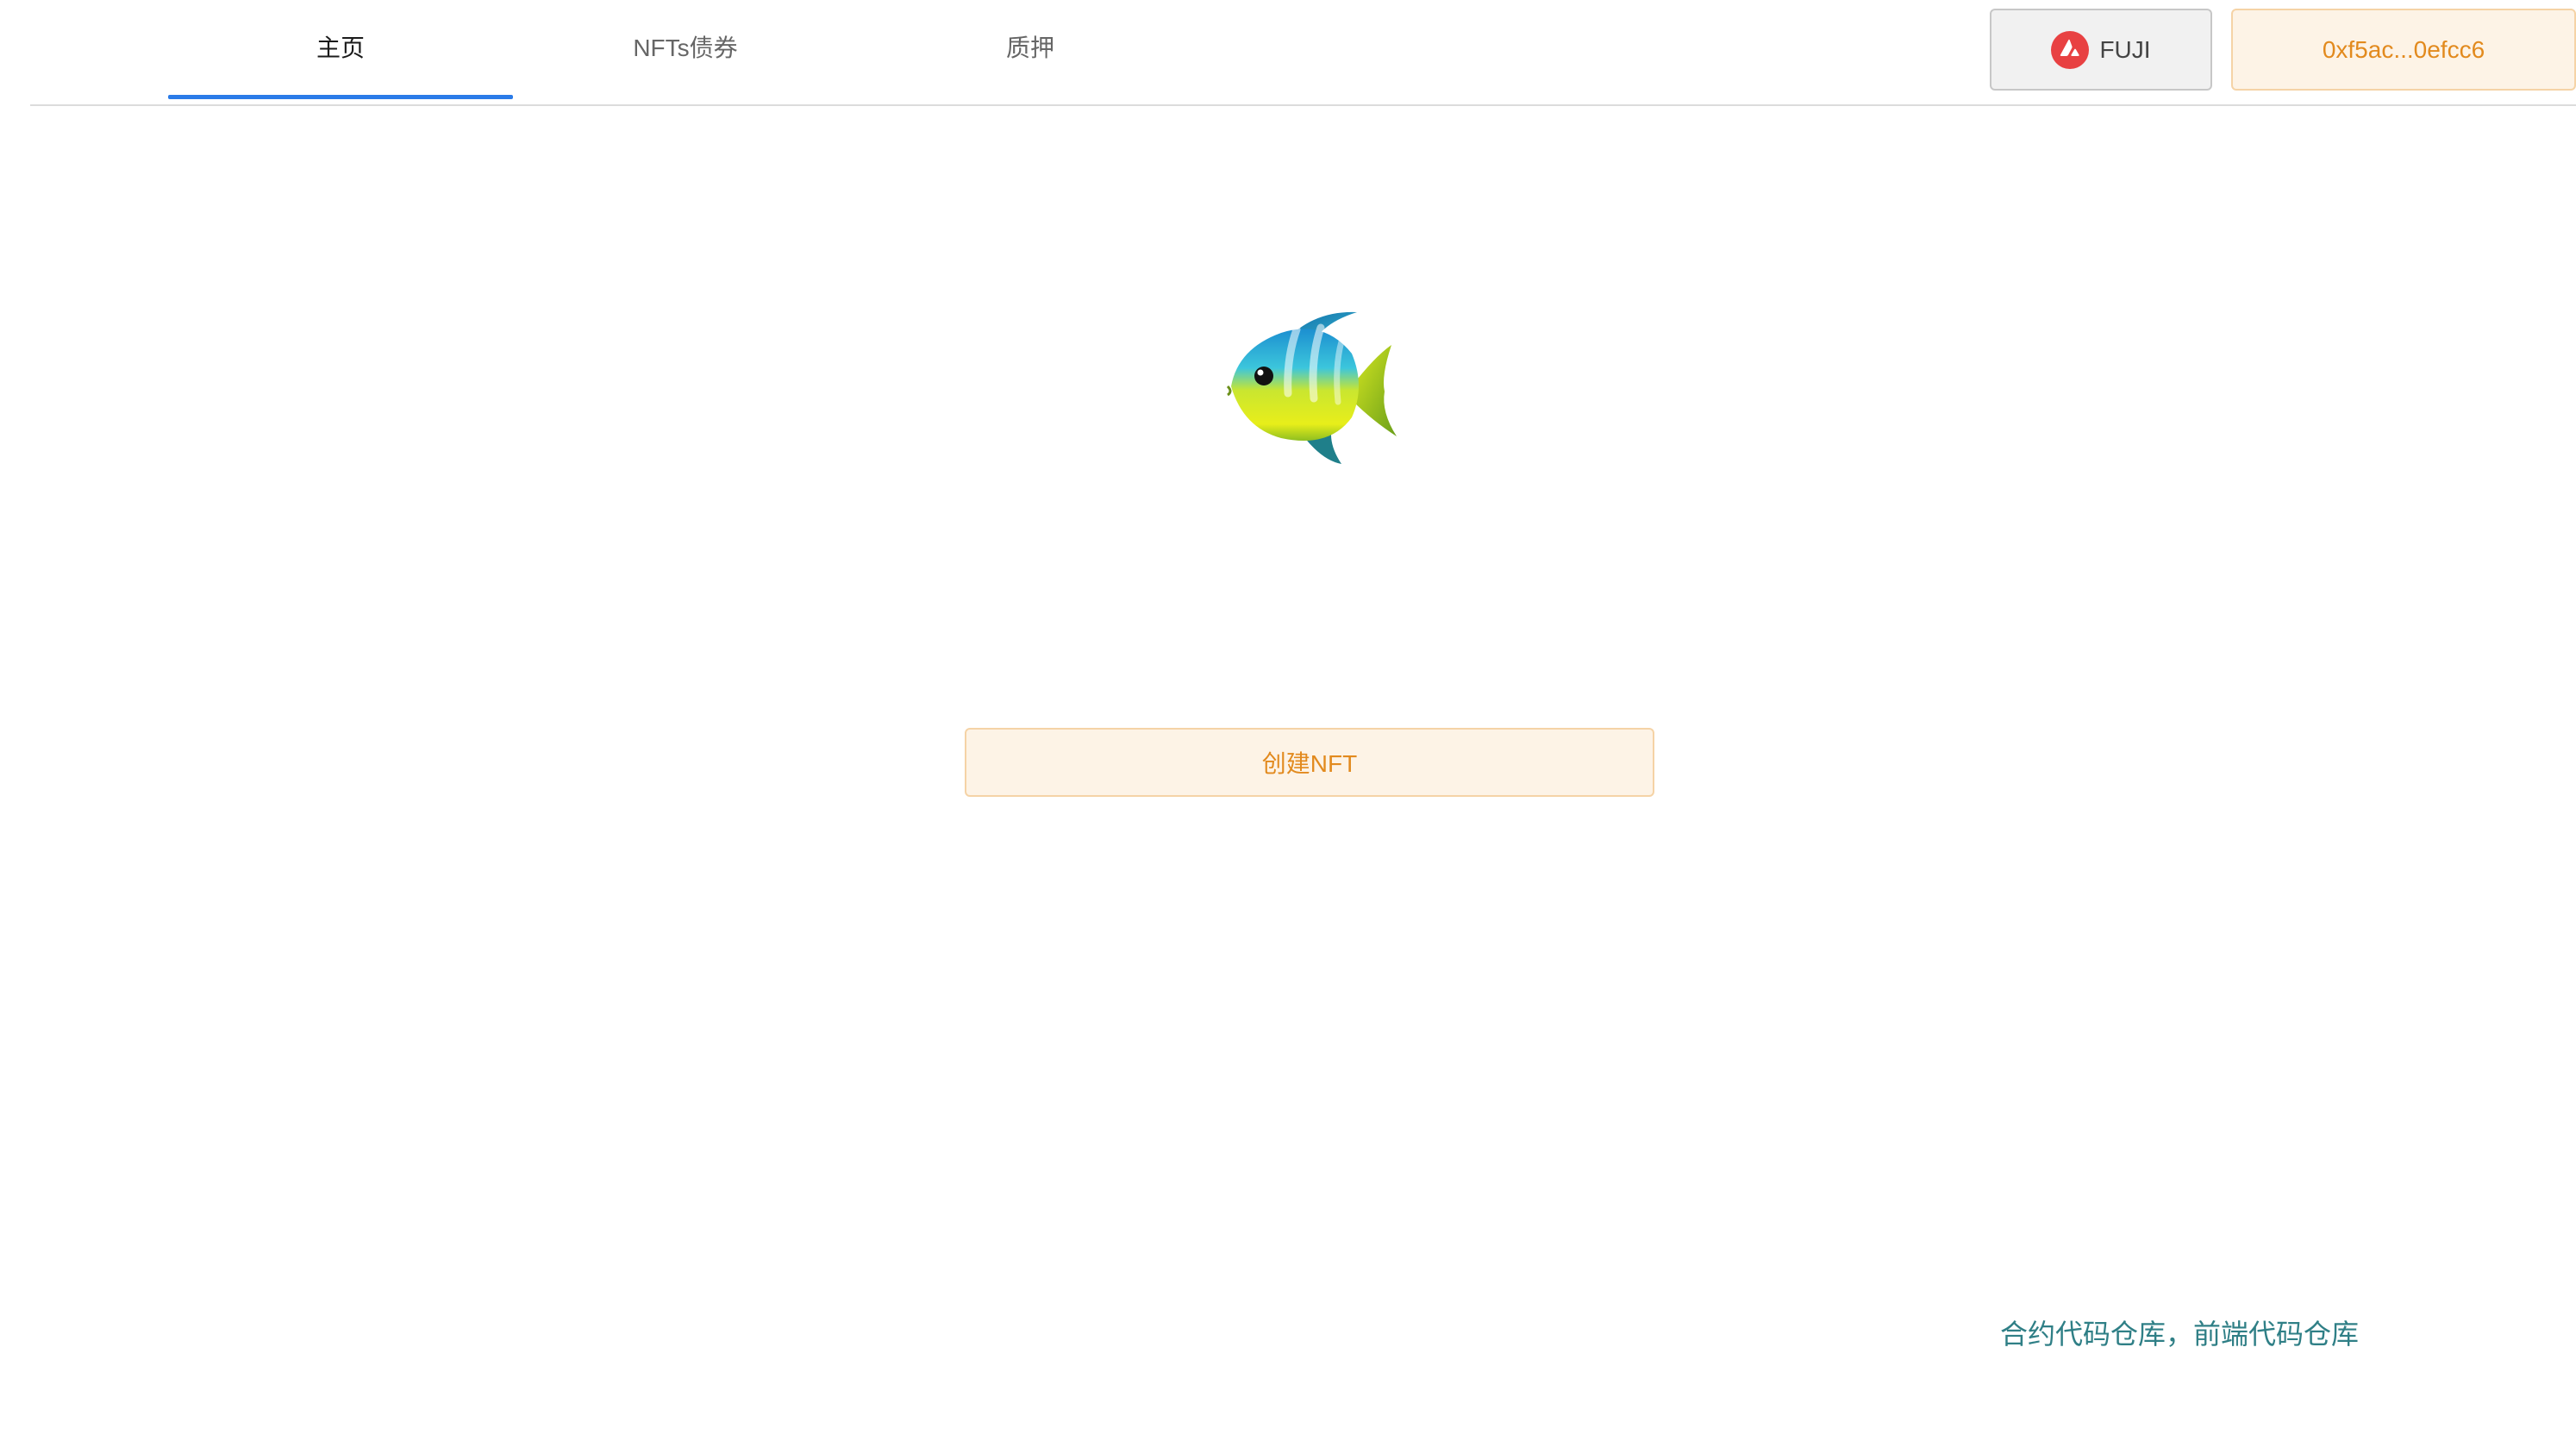  I want to click on frontend-repo-link: 前端代码仓库, so click(2276, 1335).